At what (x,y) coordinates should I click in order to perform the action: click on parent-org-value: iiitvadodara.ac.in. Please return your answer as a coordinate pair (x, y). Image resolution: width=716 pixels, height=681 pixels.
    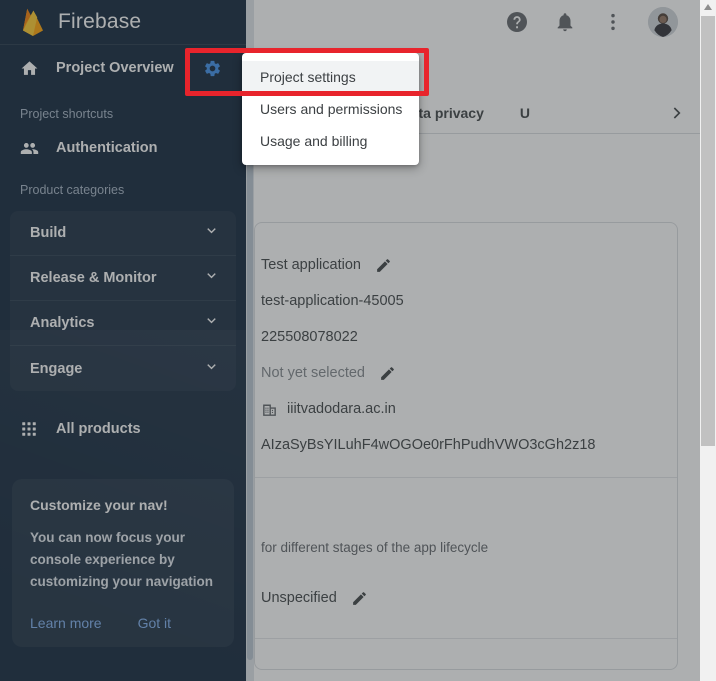
    Looking at the image, I should click on (341, 409).